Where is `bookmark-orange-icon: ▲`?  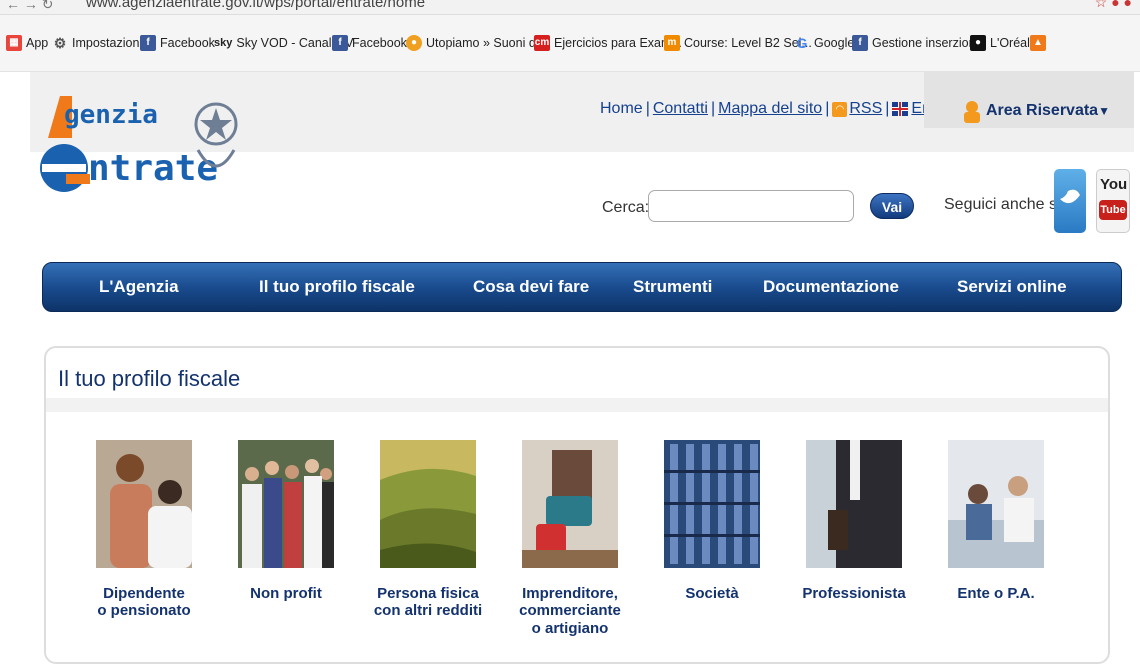
bookmark-orange-icon: ▲ is located at coordinates (1038, 43).